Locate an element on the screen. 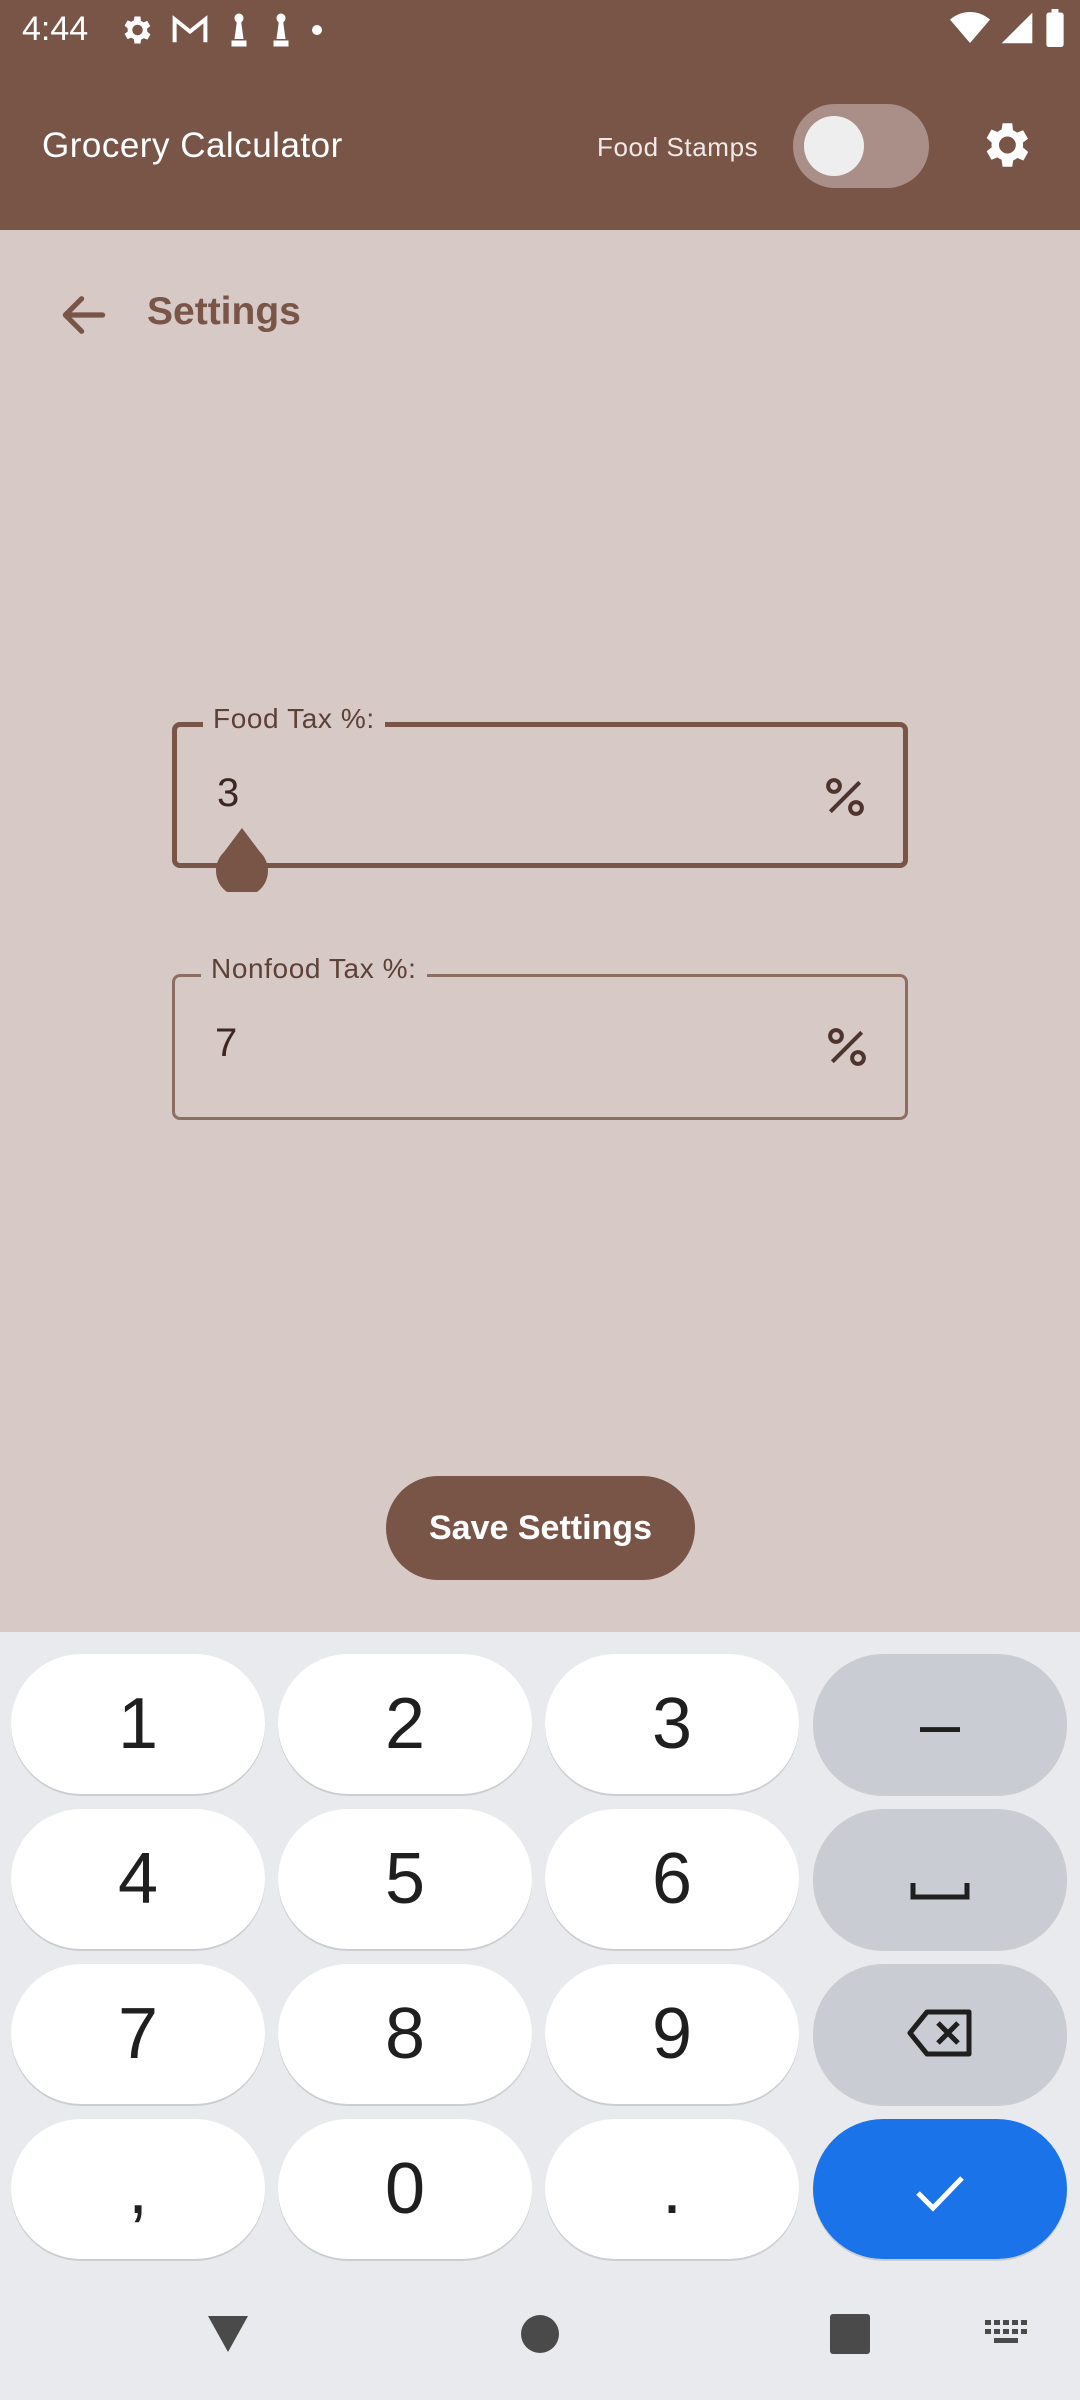 The image size is (1080, 2400). nonfood-tax-label: Nonfood Tax %: is located at coordinates (314, 969).